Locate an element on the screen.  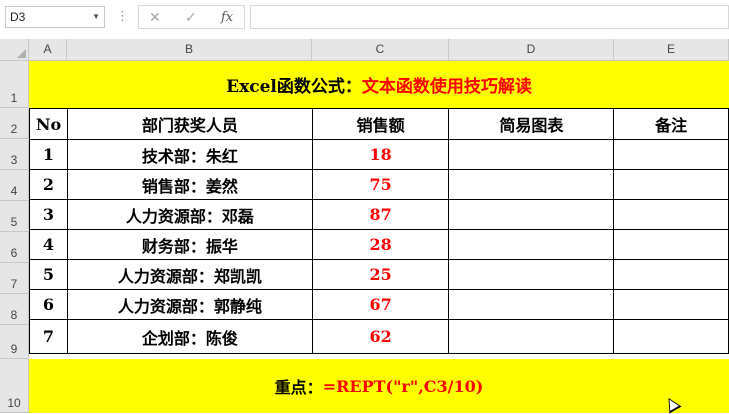
table-row: 4 财务部：振华 28 is located at coordinates (379, 244).